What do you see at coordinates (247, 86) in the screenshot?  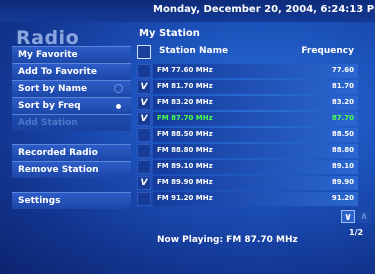 I see `station-row: V FM 81.70 MHz 81.70` at bounding box center [247, 86].